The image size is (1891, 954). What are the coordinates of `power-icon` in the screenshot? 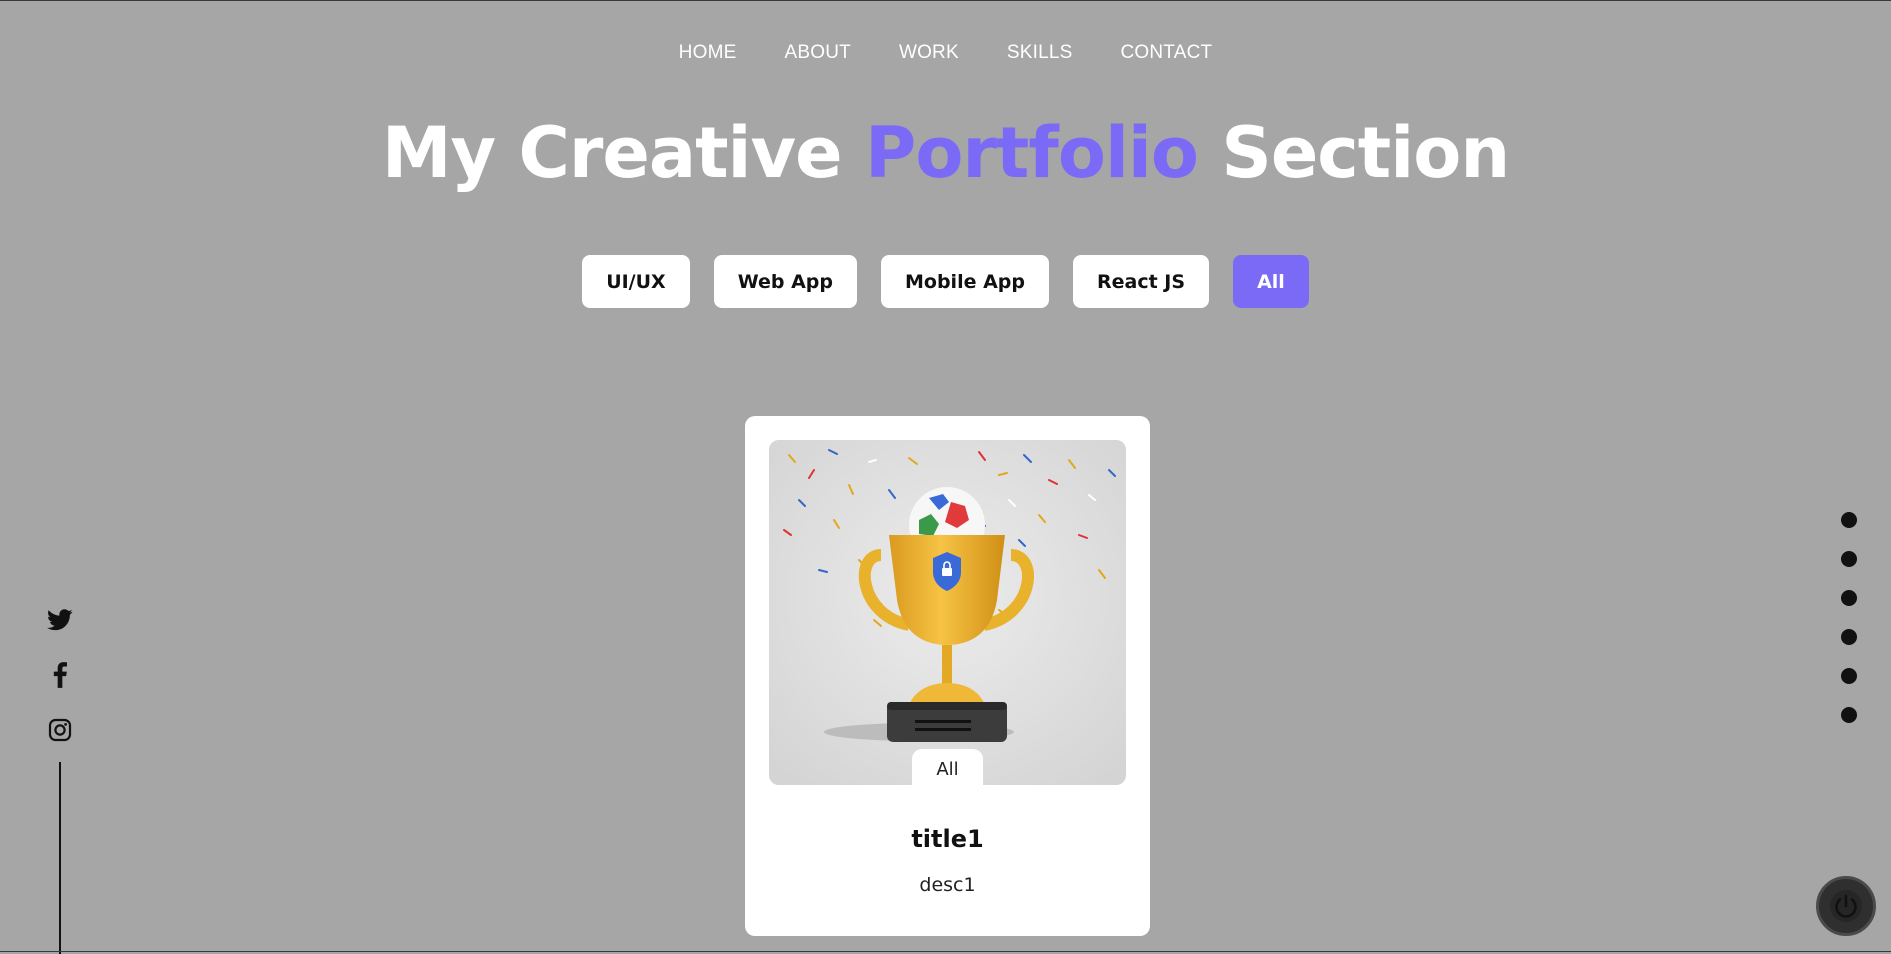 It's located at (1846, 906).